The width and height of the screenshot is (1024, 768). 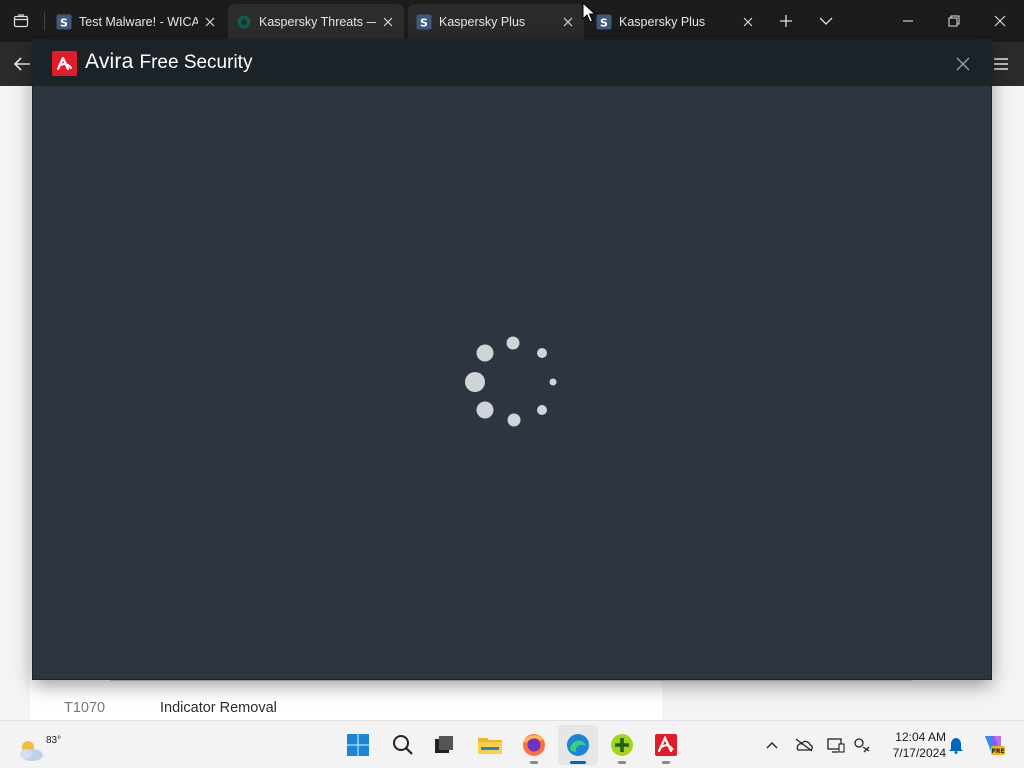 I want to click on technique-name: Indicator Removal, so click(x=218, y=707).